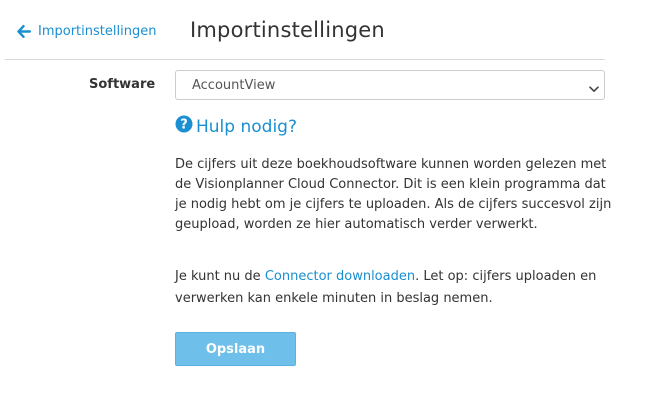  I want to click on download-info-prefix: Je kunt nu de, so click(218, 276).